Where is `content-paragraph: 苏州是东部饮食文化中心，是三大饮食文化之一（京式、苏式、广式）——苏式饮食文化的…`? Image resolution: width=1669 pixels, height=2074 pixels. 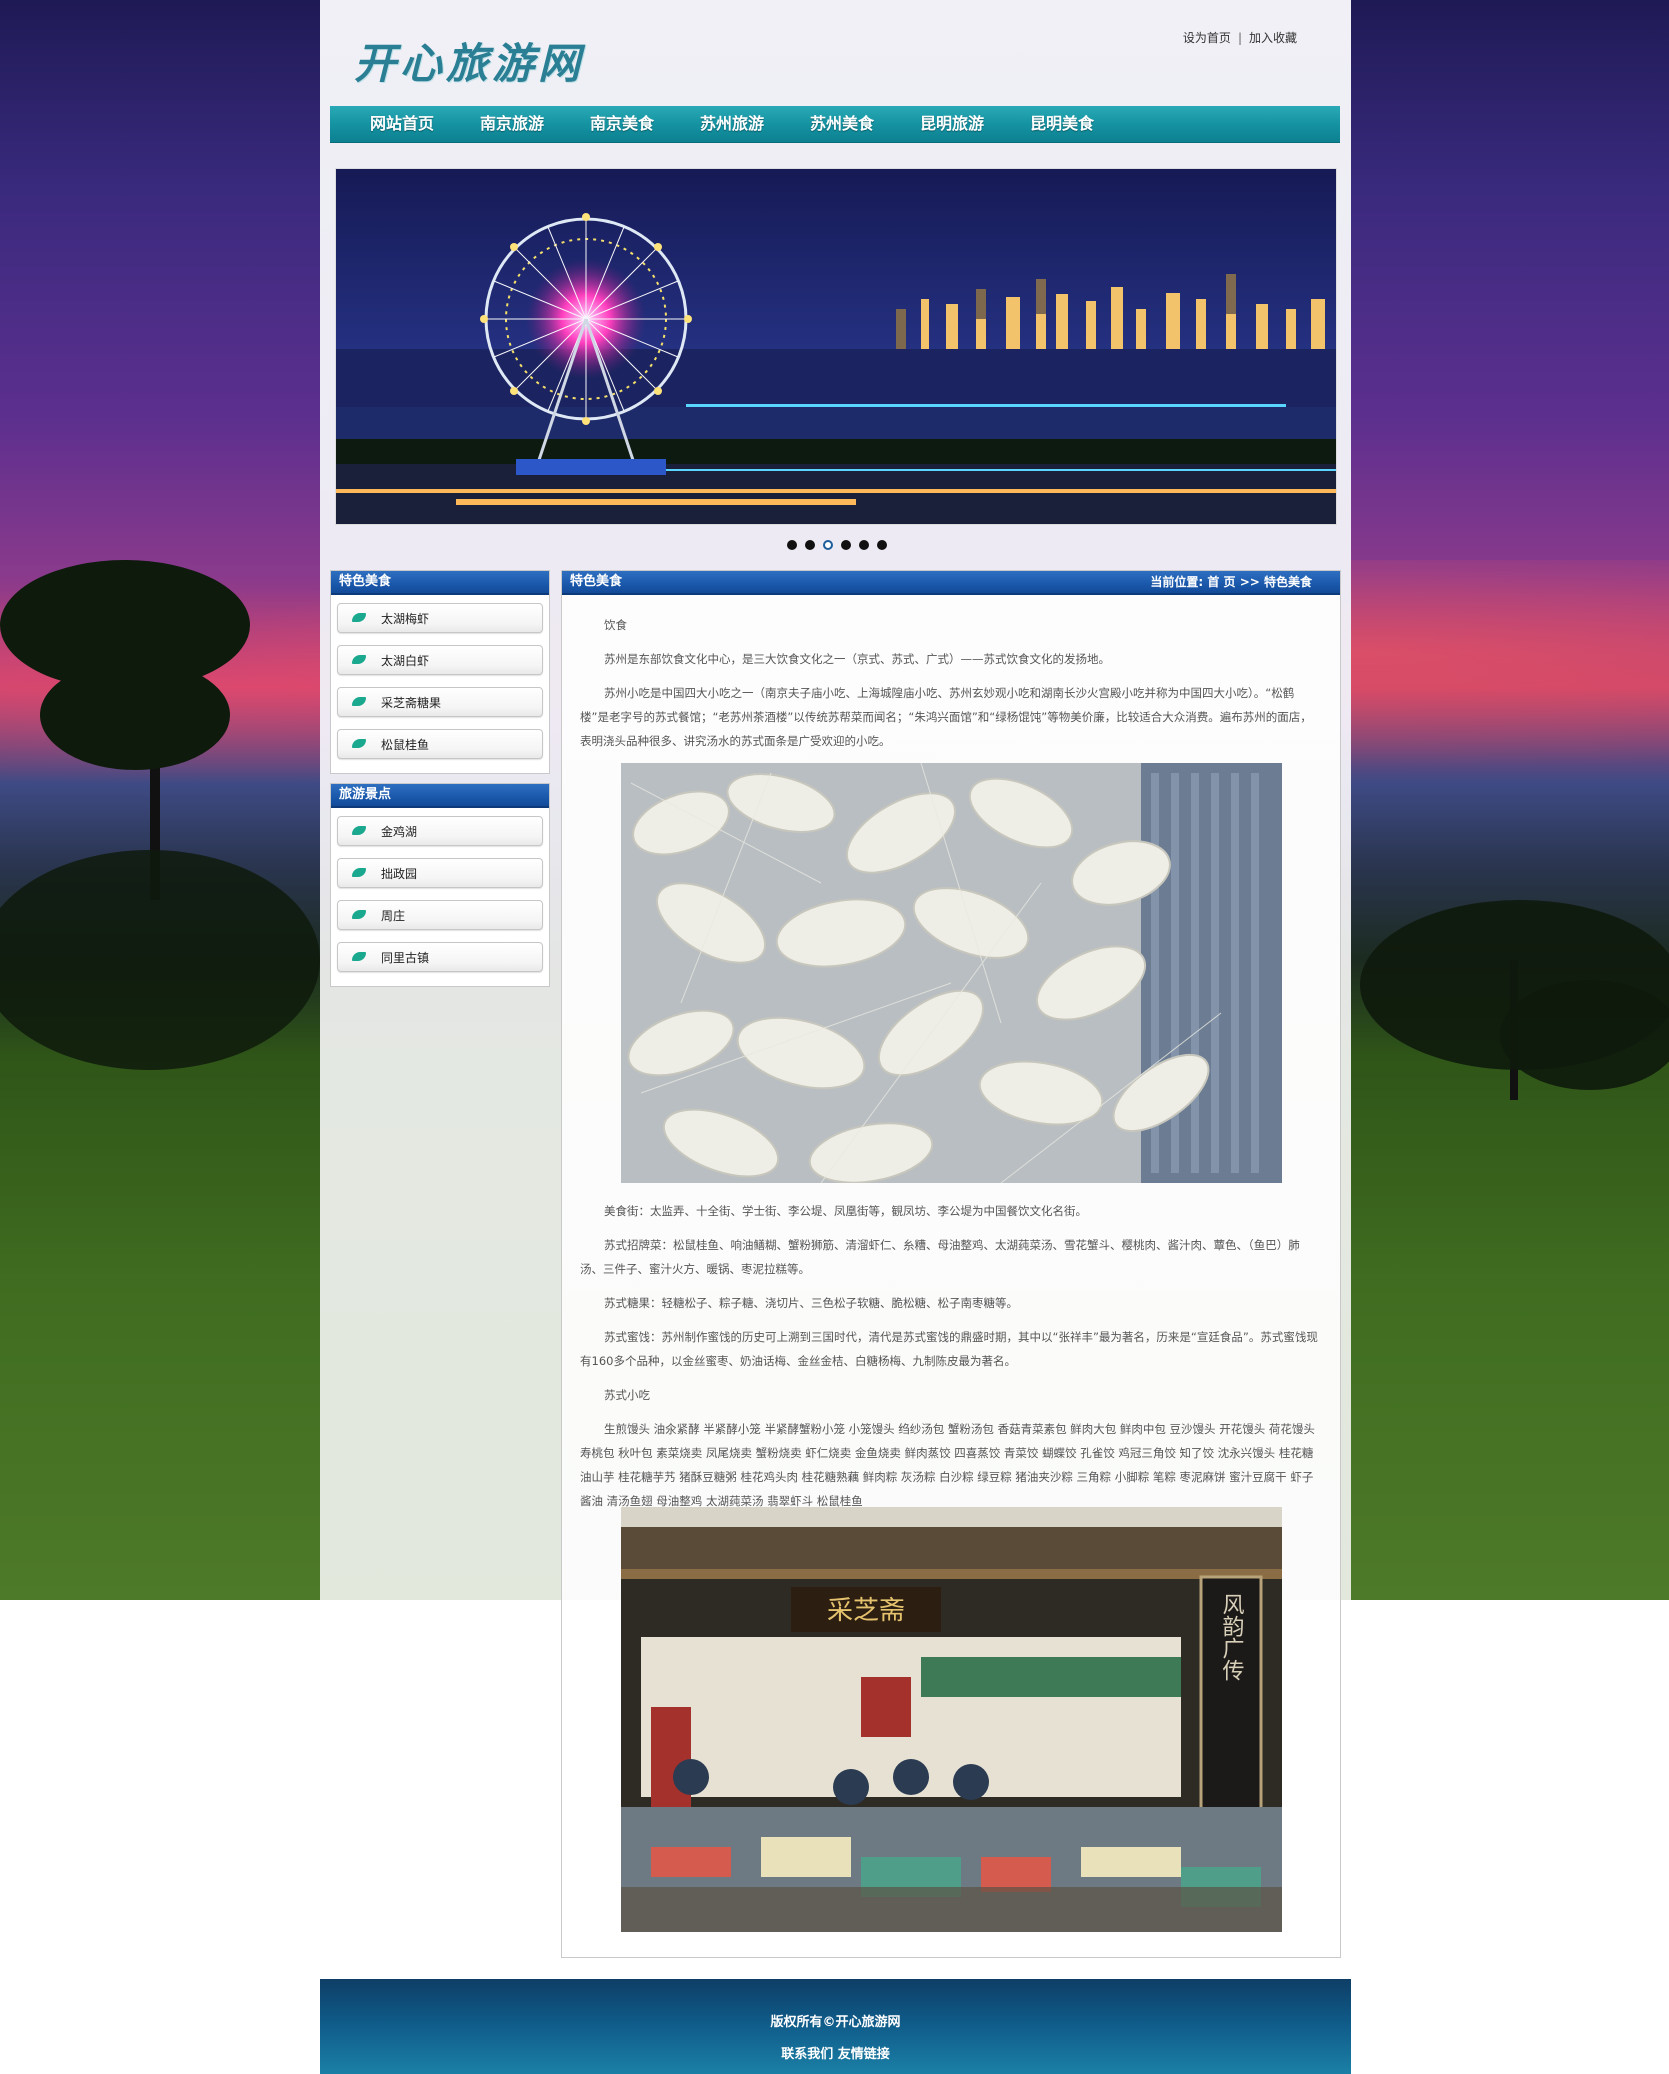 content-paragraph: 苏州是东部饮食文化中心，是三大饮食文化之一（京式、苏式、广式）——苏式饮食文化的… is located at coordinates (857, 659).